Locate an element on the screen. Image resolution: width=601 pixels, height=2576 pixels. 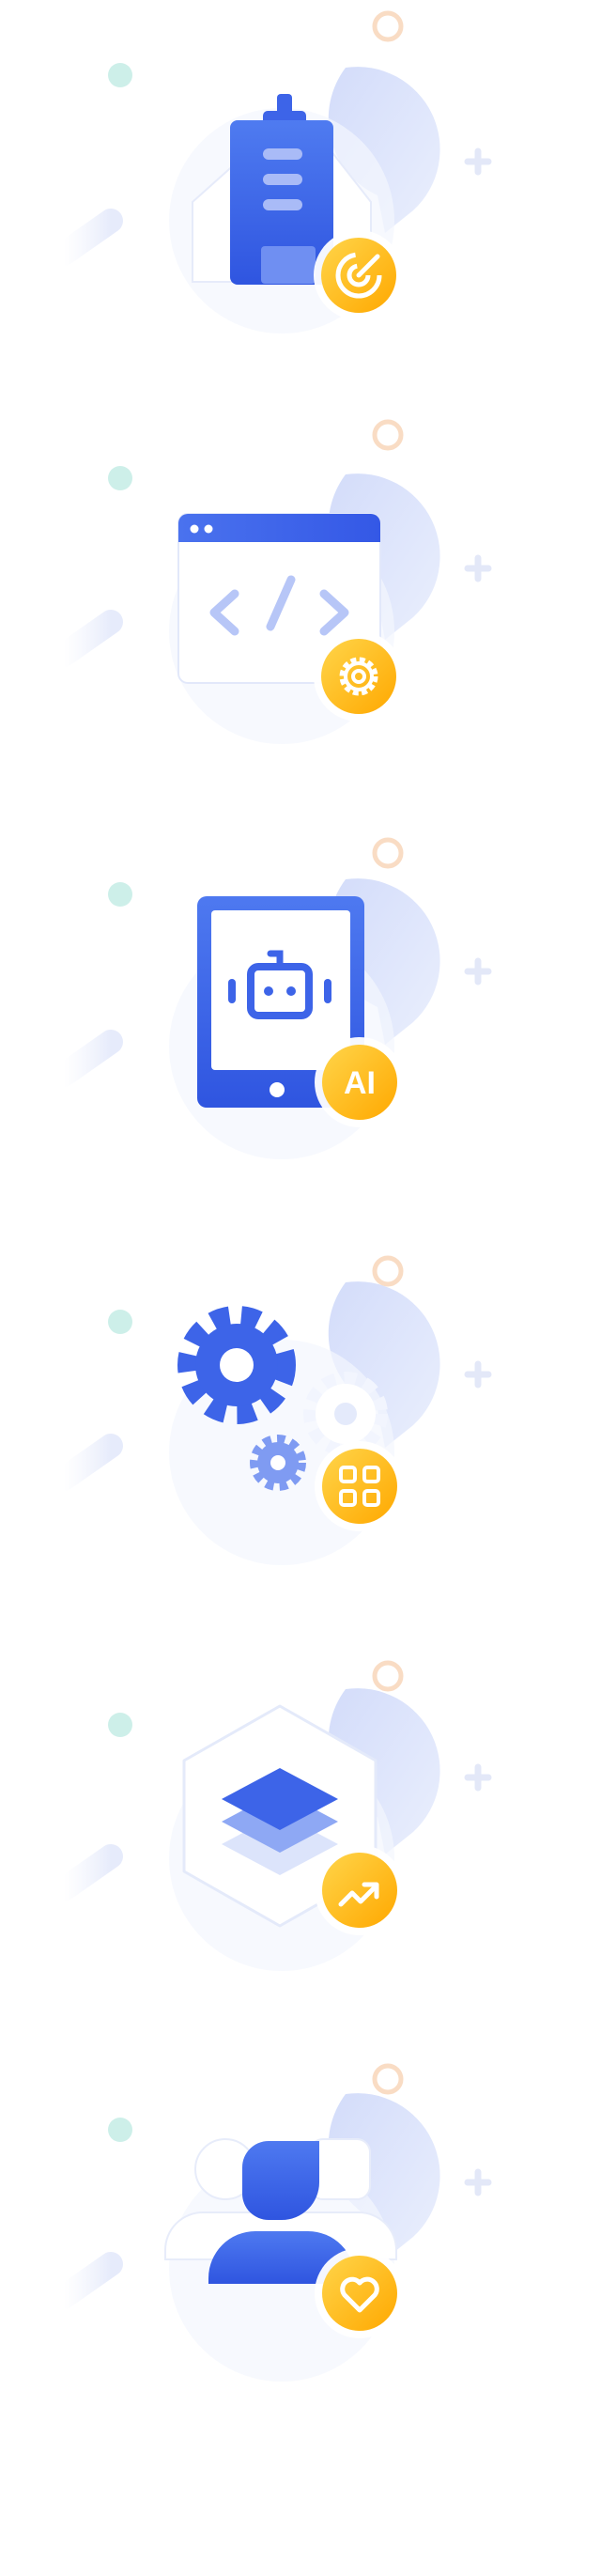
building-radar-icon is located at coordinates (272, 172).